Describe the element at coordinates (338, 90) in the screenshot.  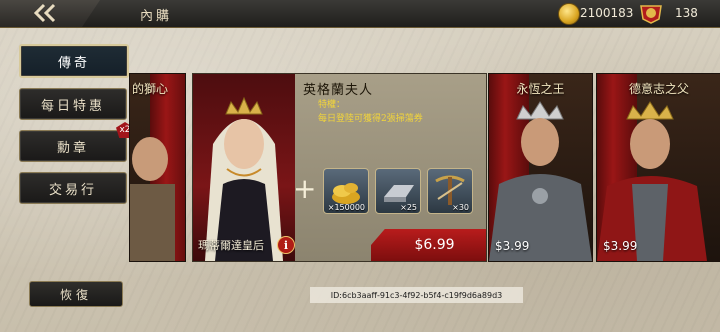
I see `offer-title: 英格蘭夫人` at that location.